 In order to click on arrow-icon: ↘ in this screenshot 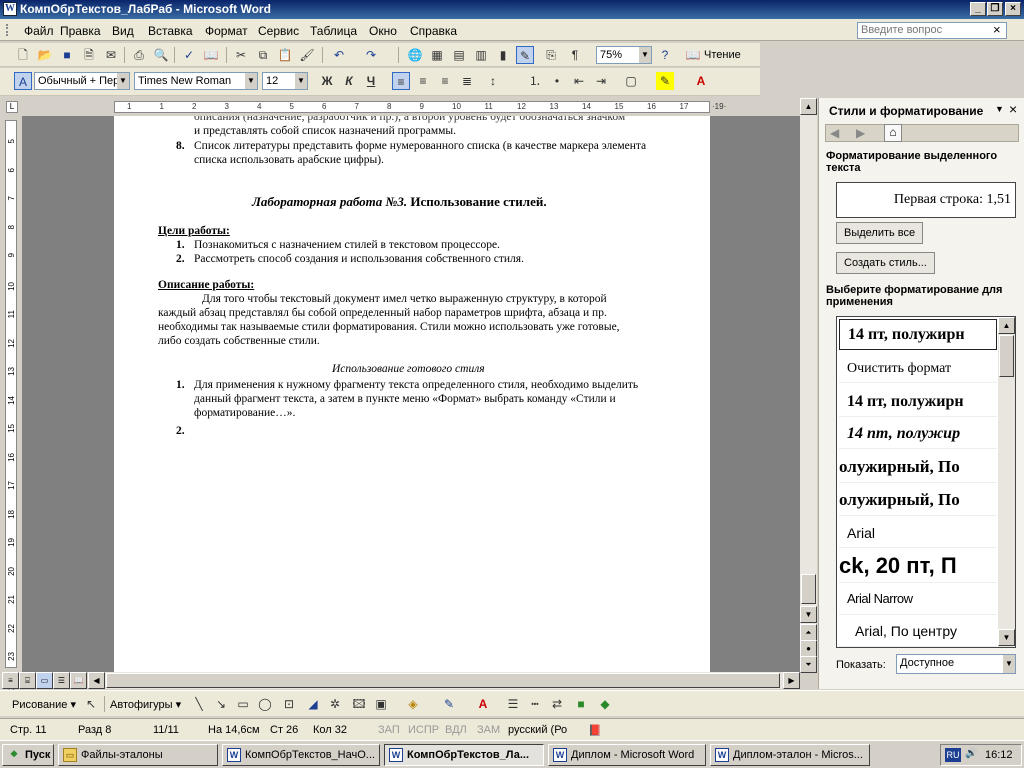, I will do `click(221, 704)`.